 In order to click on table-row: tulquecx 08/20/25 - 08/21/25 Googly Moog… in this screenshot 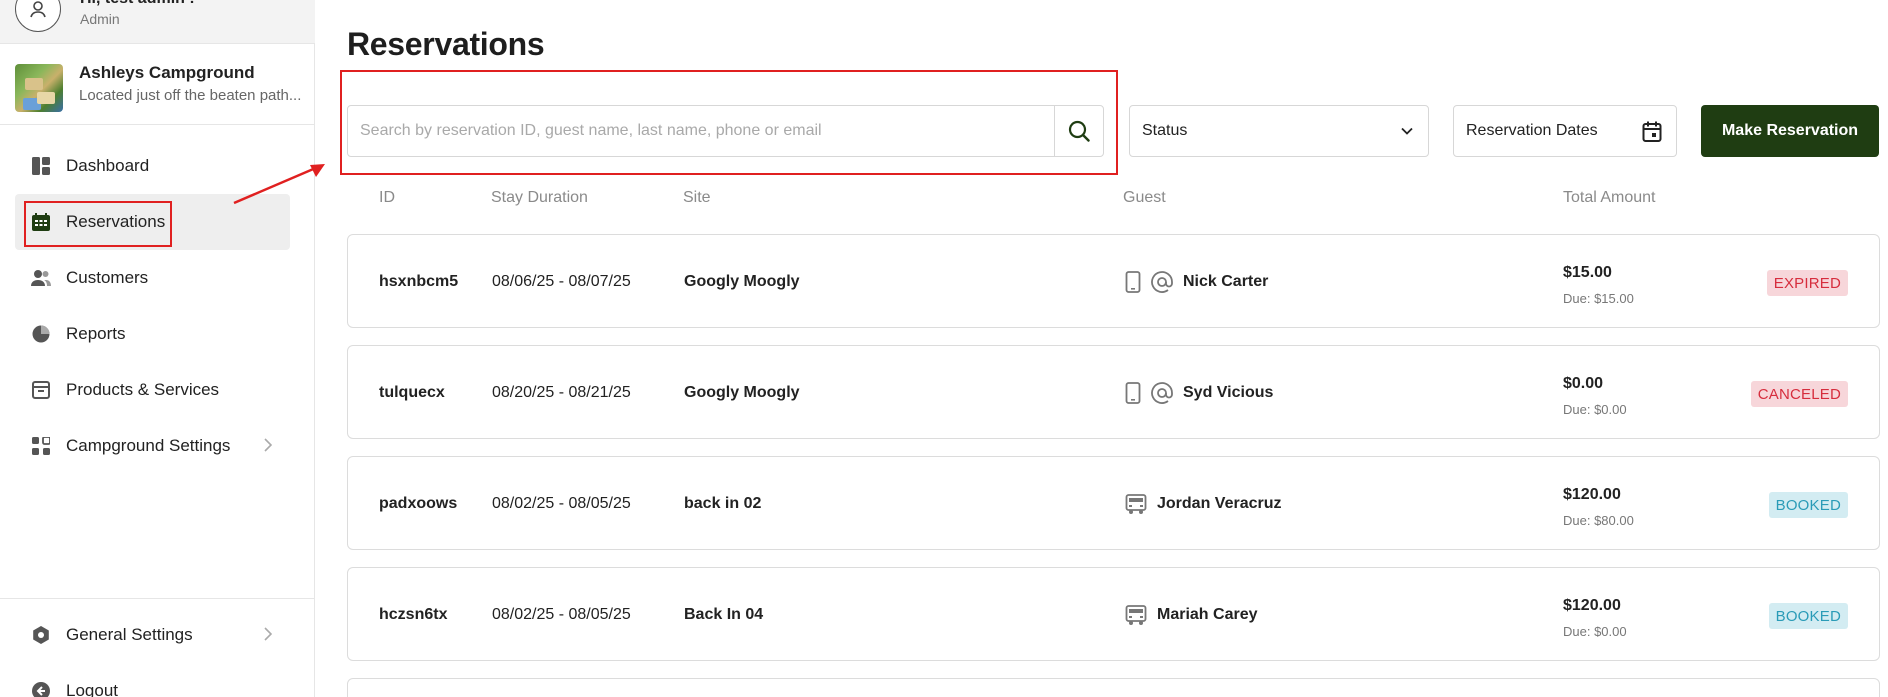, I will do `click(1113, 392)`.